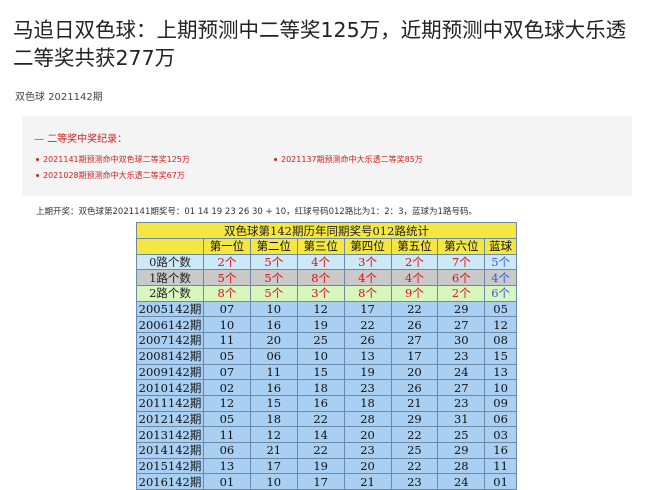  Describe the element at coordinates (367, 481) in the screenshot. I see `table-cell: 21` at that location.